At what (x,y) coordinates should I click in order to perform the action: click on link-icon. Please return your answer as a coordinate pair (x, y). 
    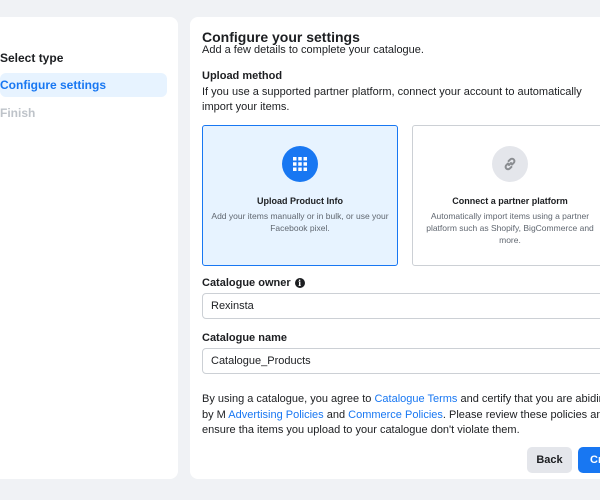
    Looking at the image, I should click on (510, 164).